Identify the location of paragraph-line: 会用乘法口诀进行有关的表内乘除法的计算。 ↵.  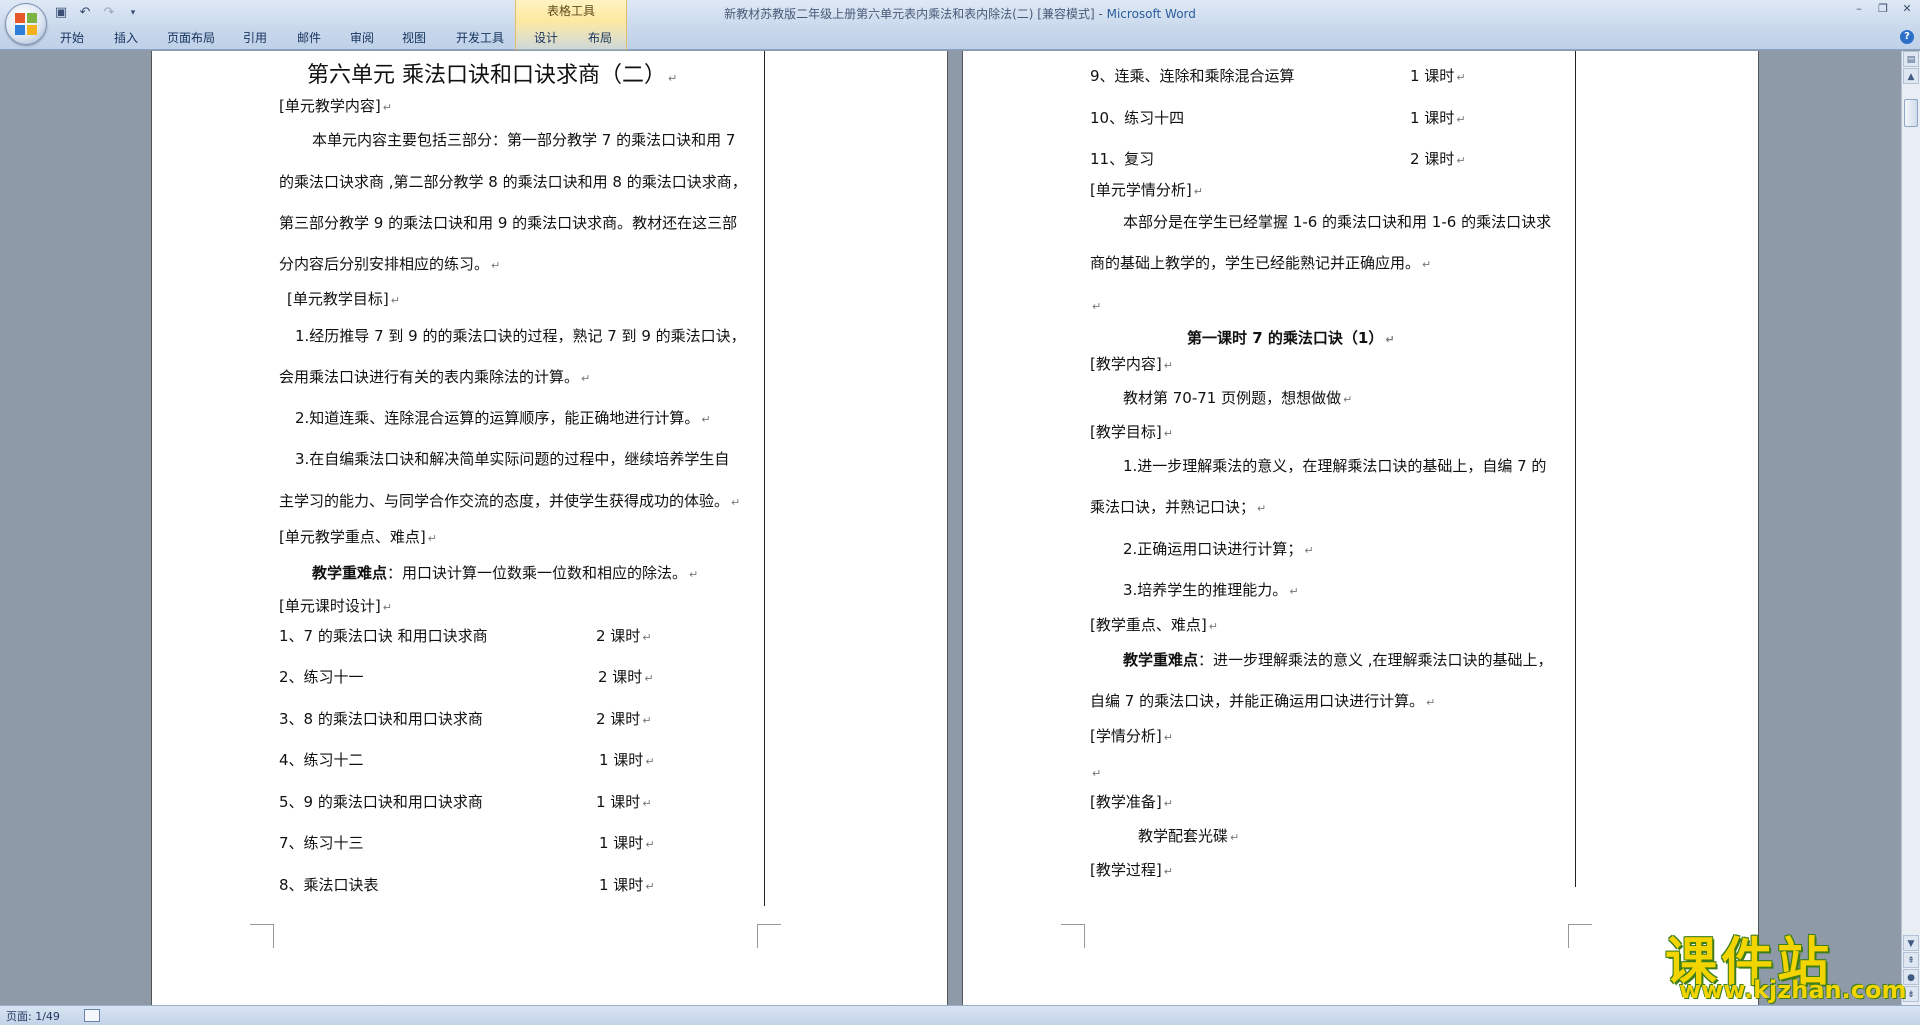
(435, 377).